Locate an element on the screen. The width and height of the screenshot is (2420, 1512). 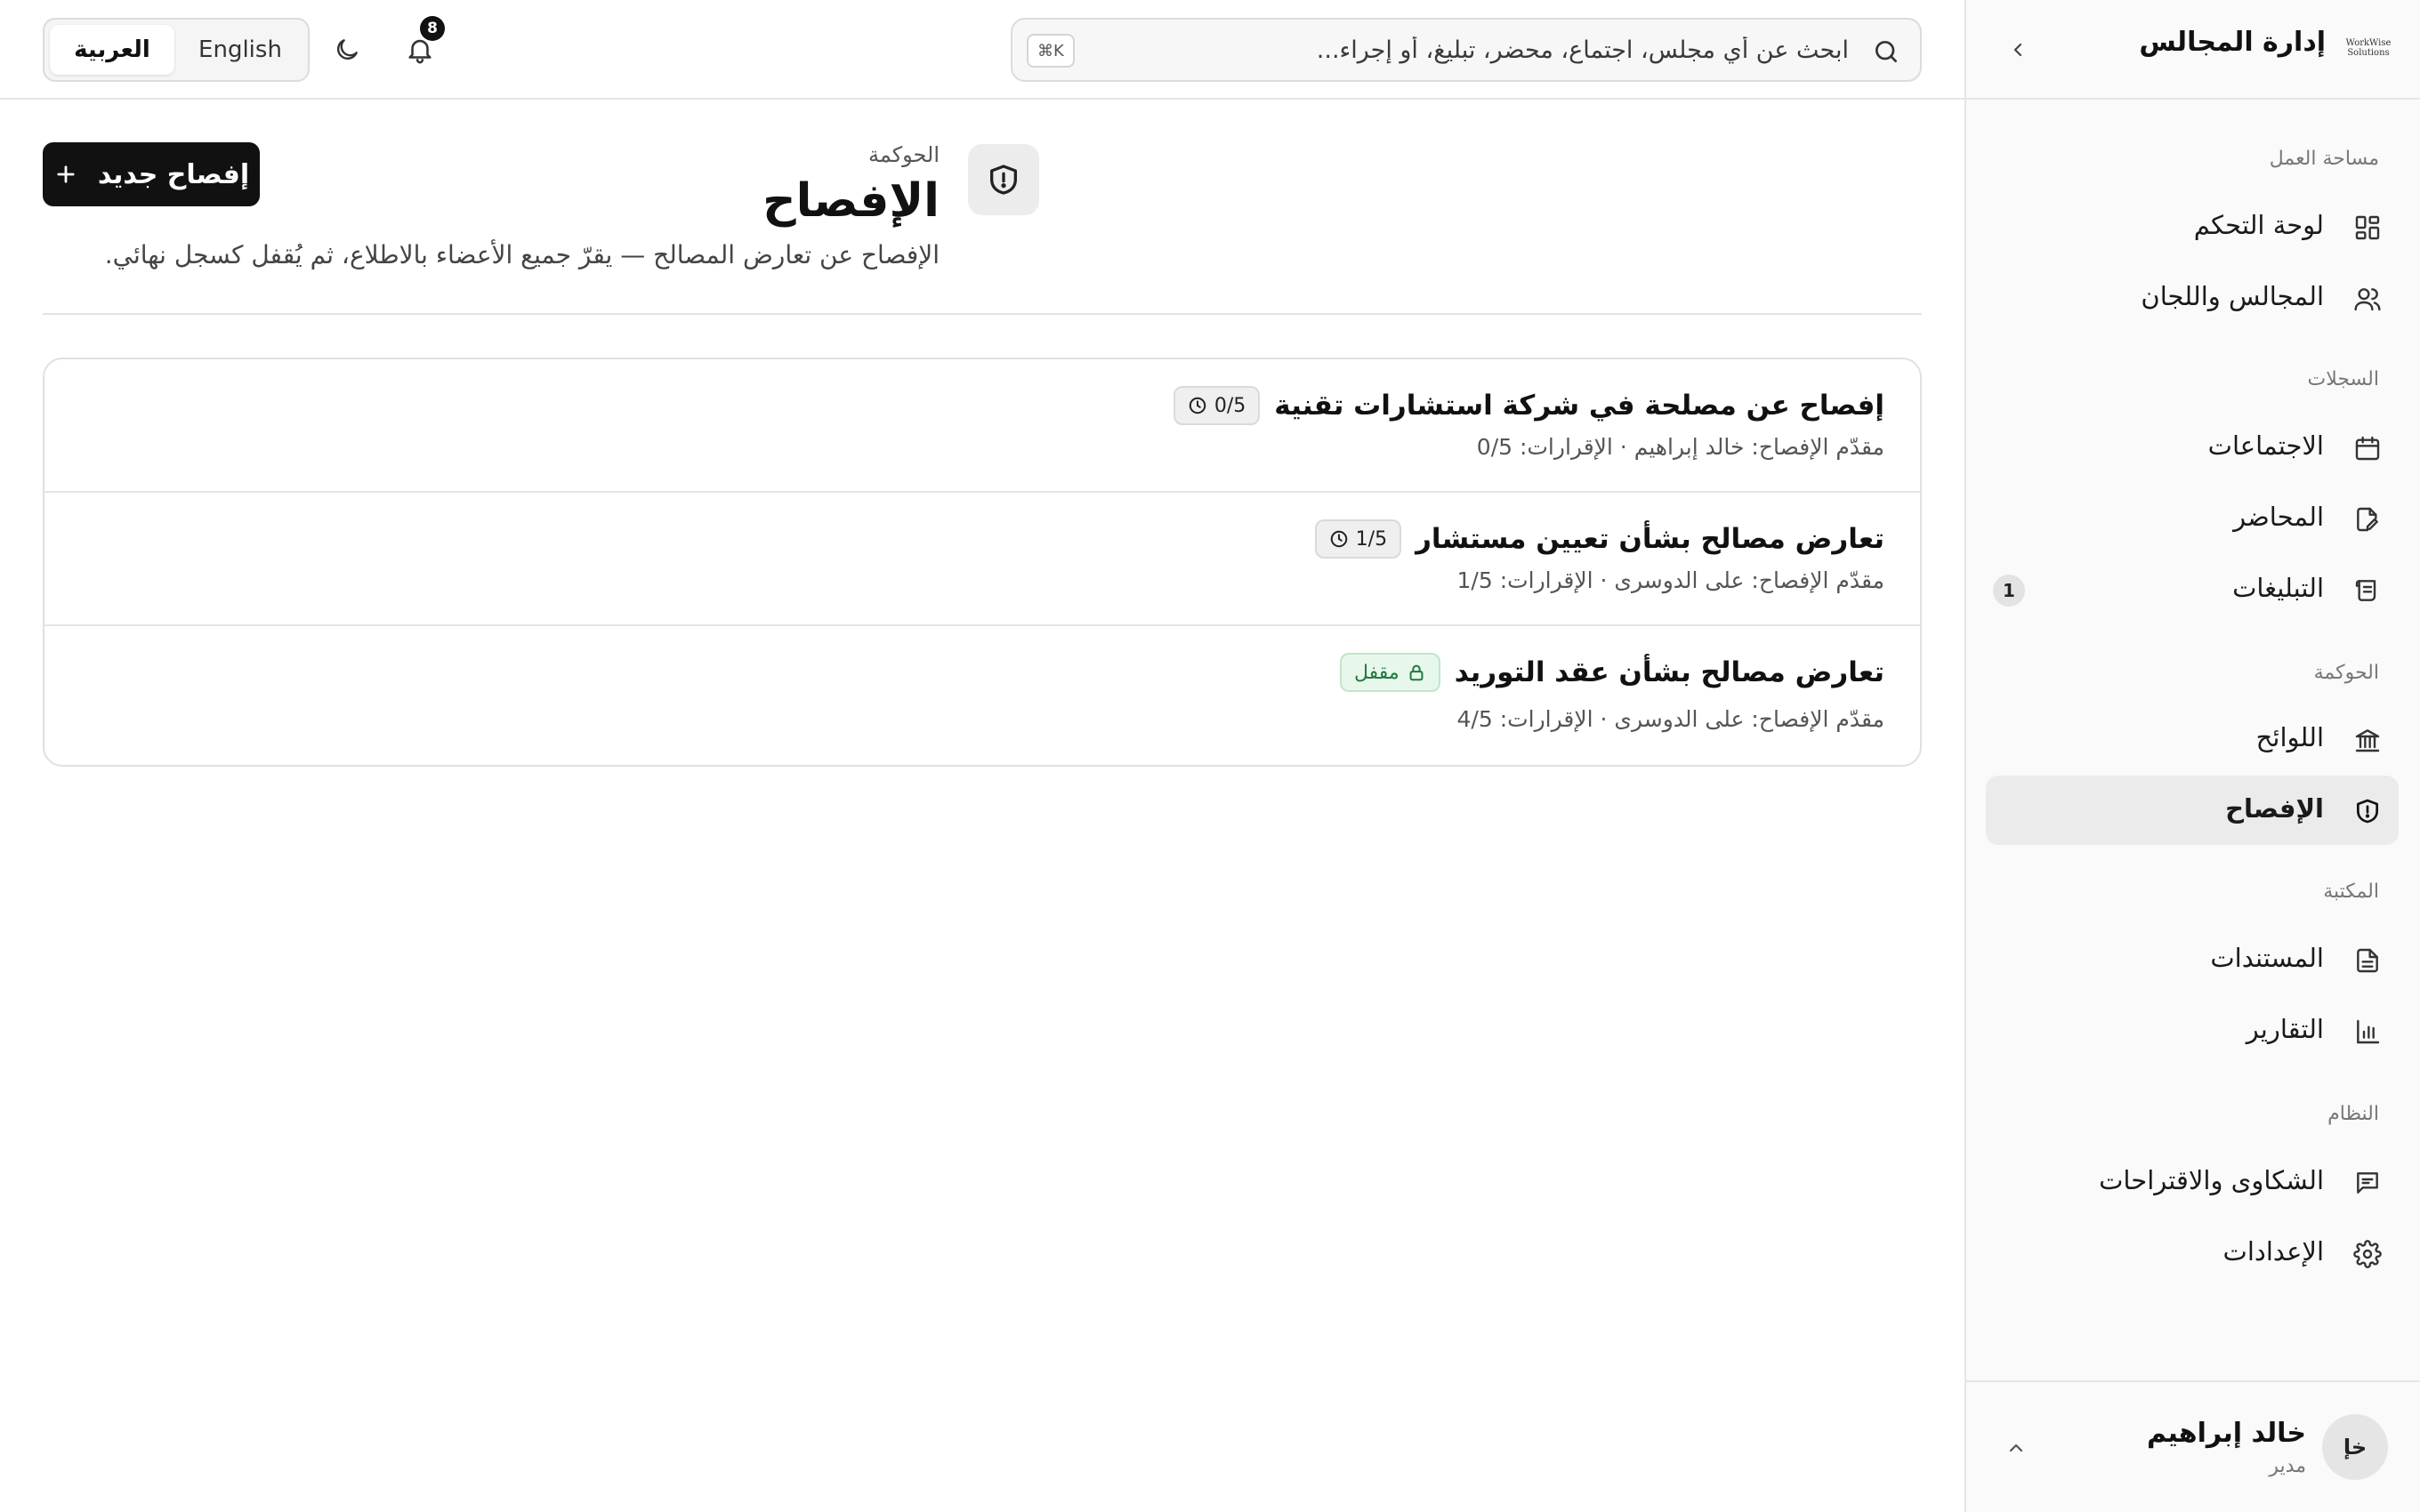
brand-title: إدارة المجالس is located at coordinates (2232, 42).